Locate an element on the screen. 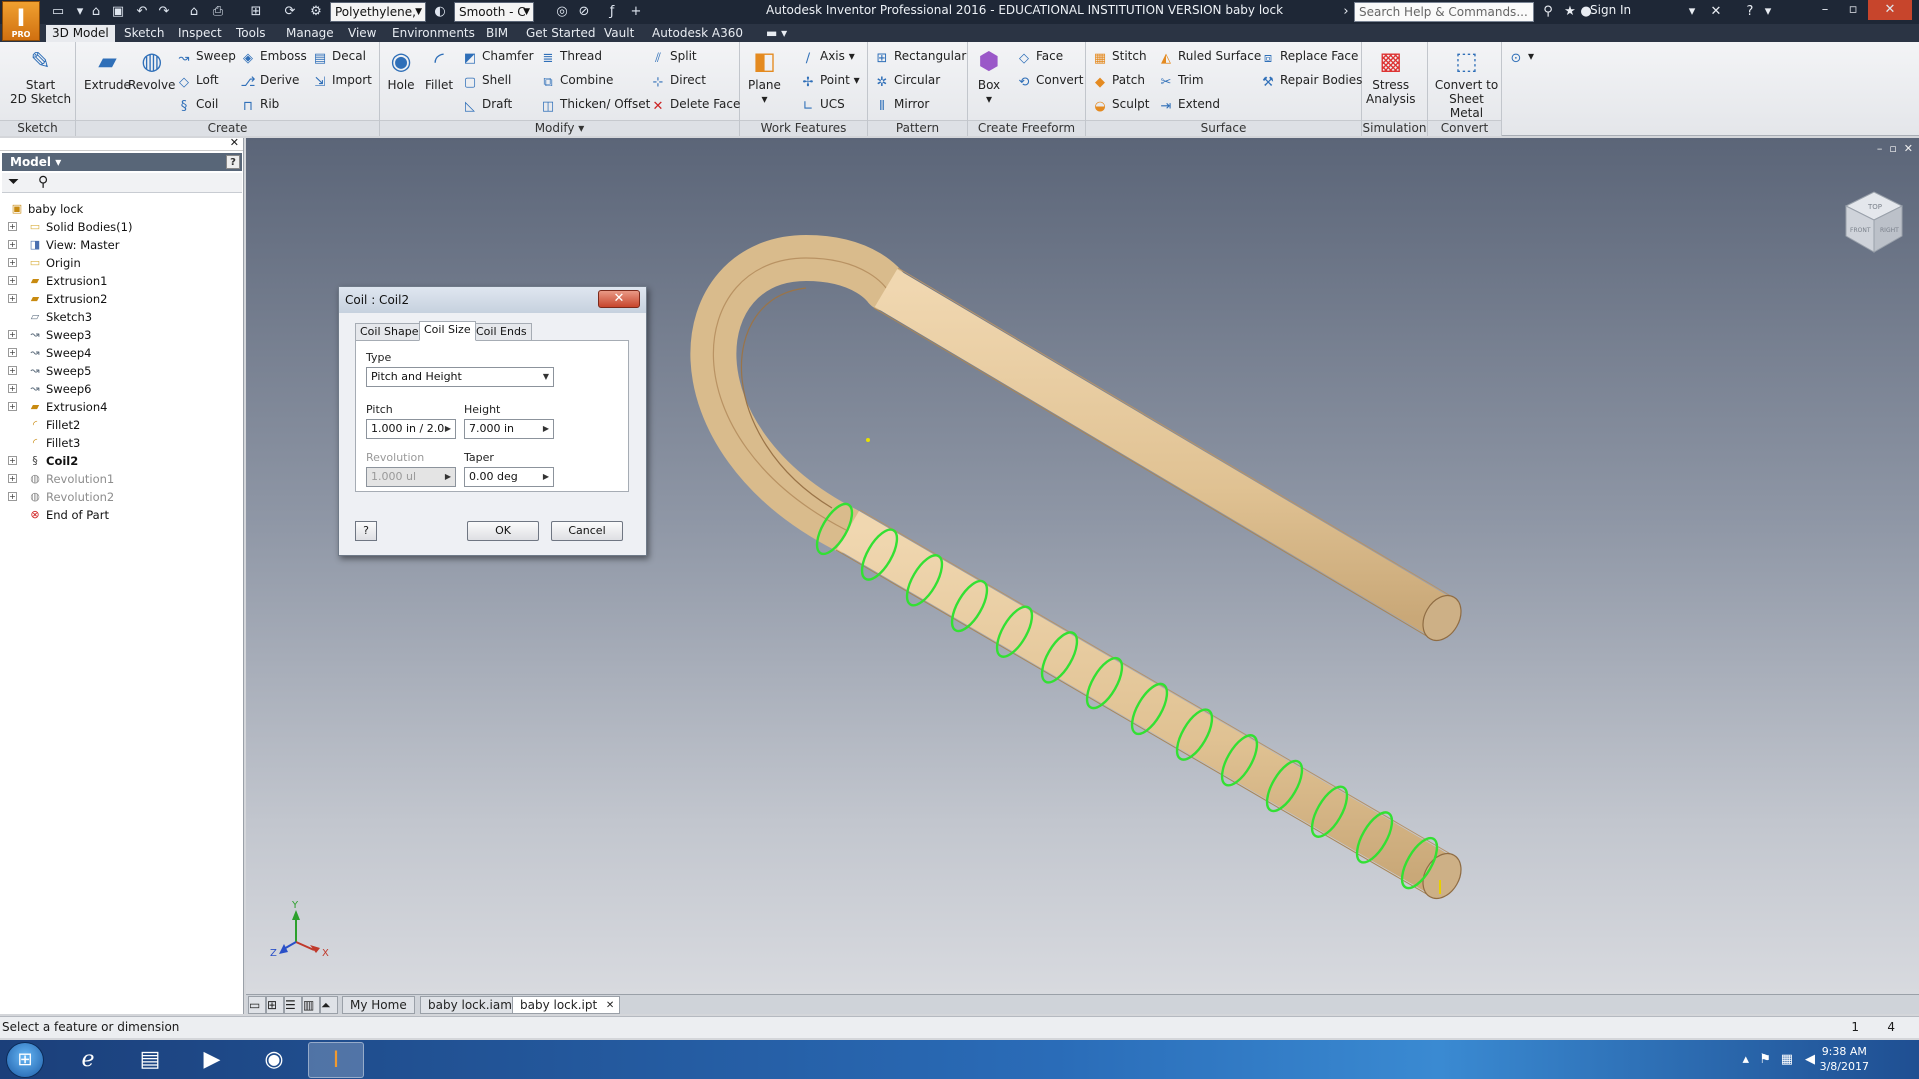 The height and width of the screenshot is (1079, 1919). revolve-button: ◍ Revolve is located at coordinates (151, 69).